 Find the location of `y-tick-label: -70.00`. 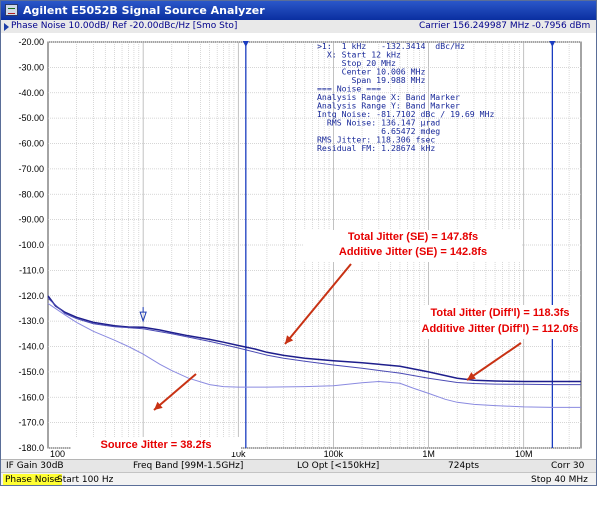

y-tick-label: -70.00 is located at coordinates (31, 169).